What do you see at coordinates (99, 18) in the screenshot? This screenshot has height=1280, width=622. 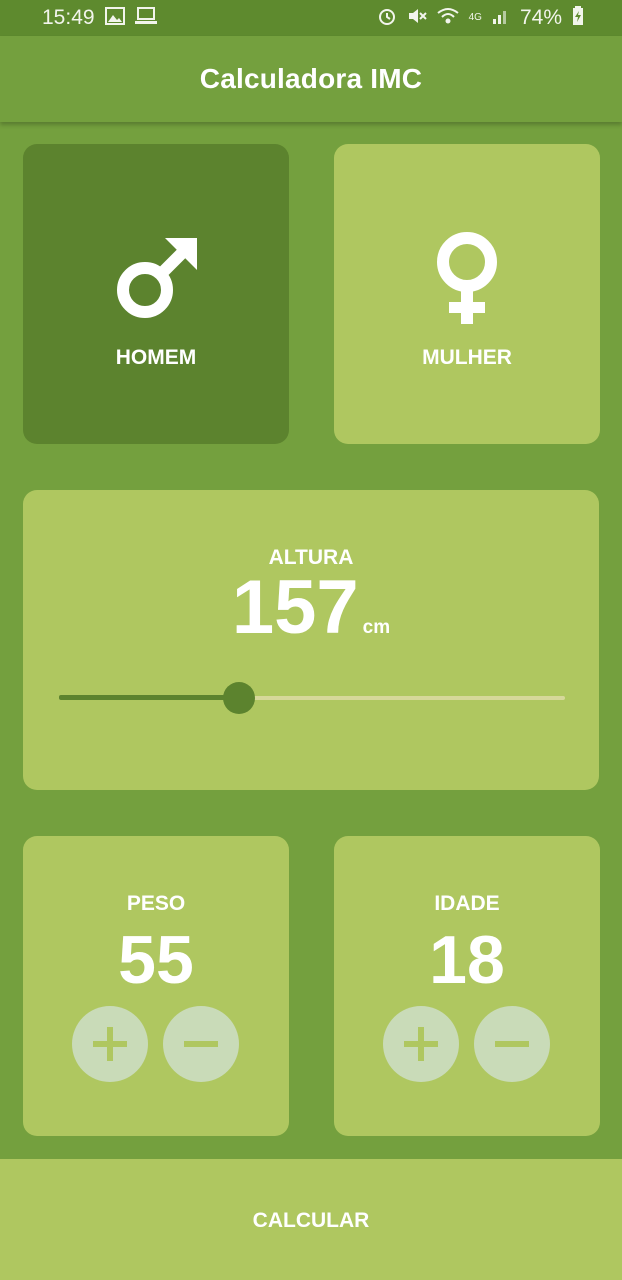 I see `status-left: 15:49` at bounding box center [99, 18].